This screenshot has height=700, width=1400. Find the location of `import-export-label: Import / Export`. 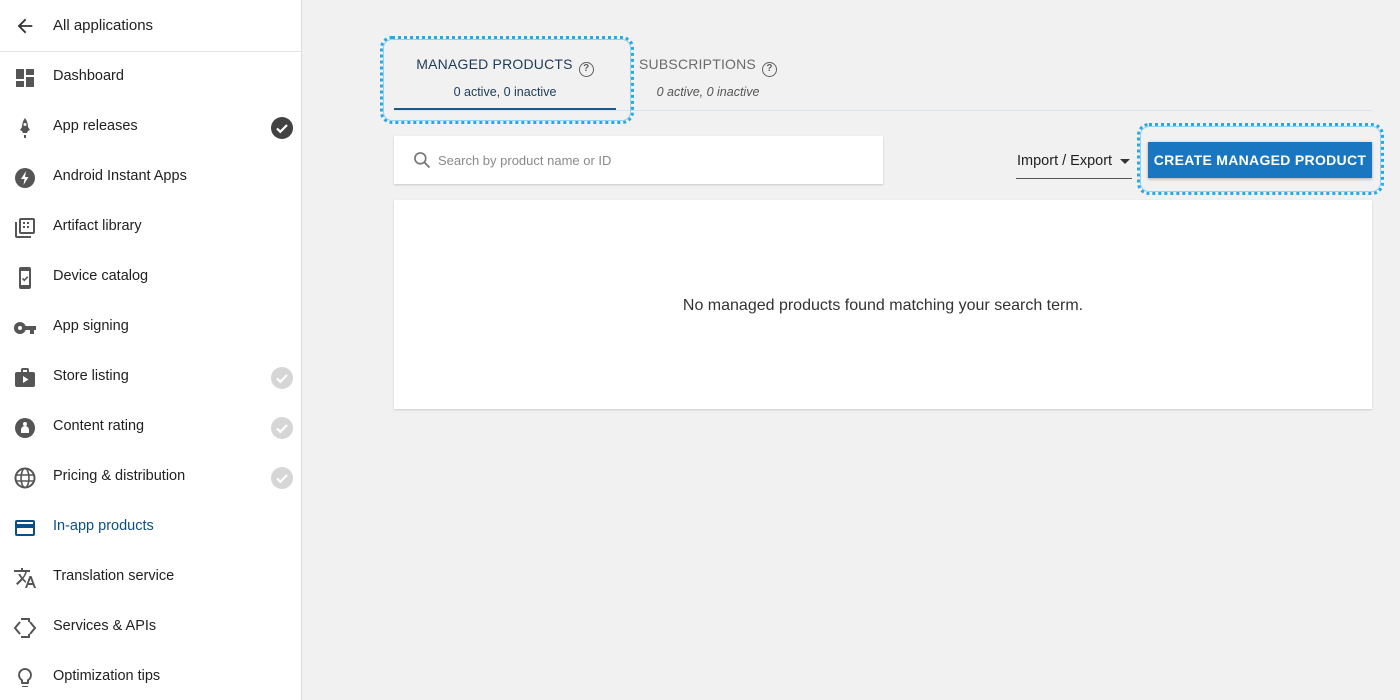

import-export-label: Import / Export is located at coordinates (1065, 161).